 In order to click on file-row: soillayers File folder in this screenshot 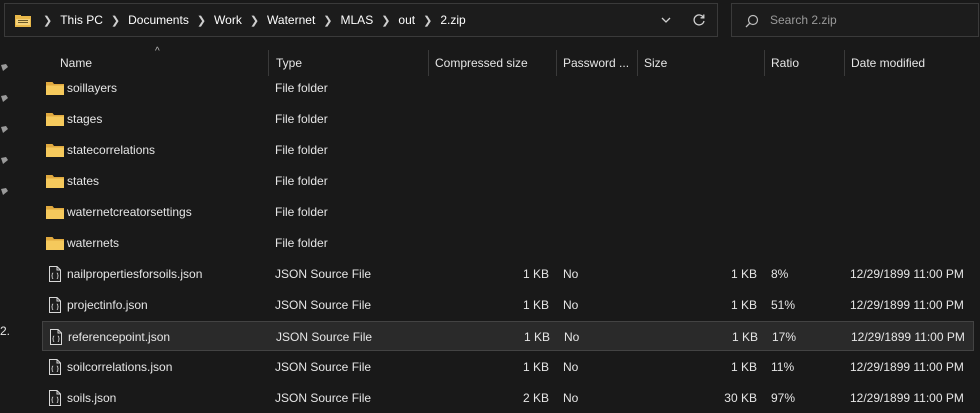, I will do `click(508, 88)`.